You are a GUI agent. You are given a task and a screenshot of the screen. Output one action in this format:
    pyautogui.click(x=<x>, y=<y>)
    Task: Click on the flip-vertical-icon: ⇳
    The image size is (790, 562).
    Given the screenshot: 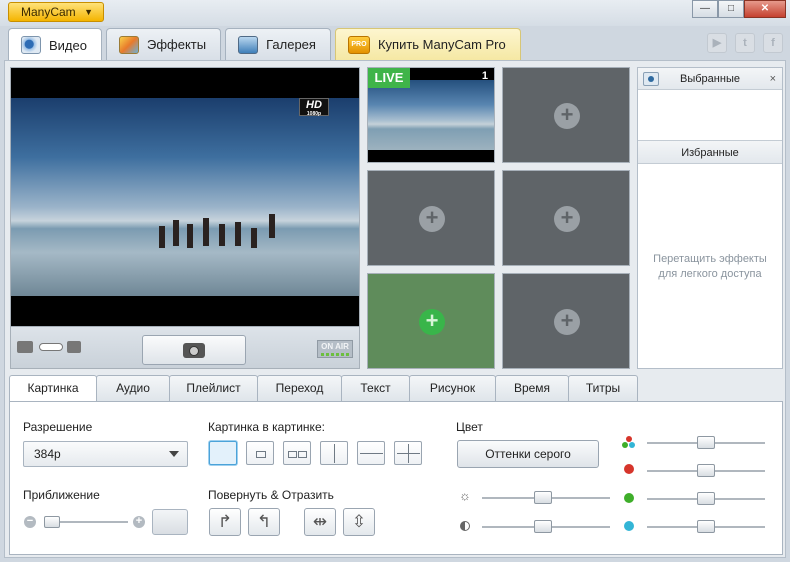 What is the action you would take?
    pyautogui.click(x=359, y=521)
    